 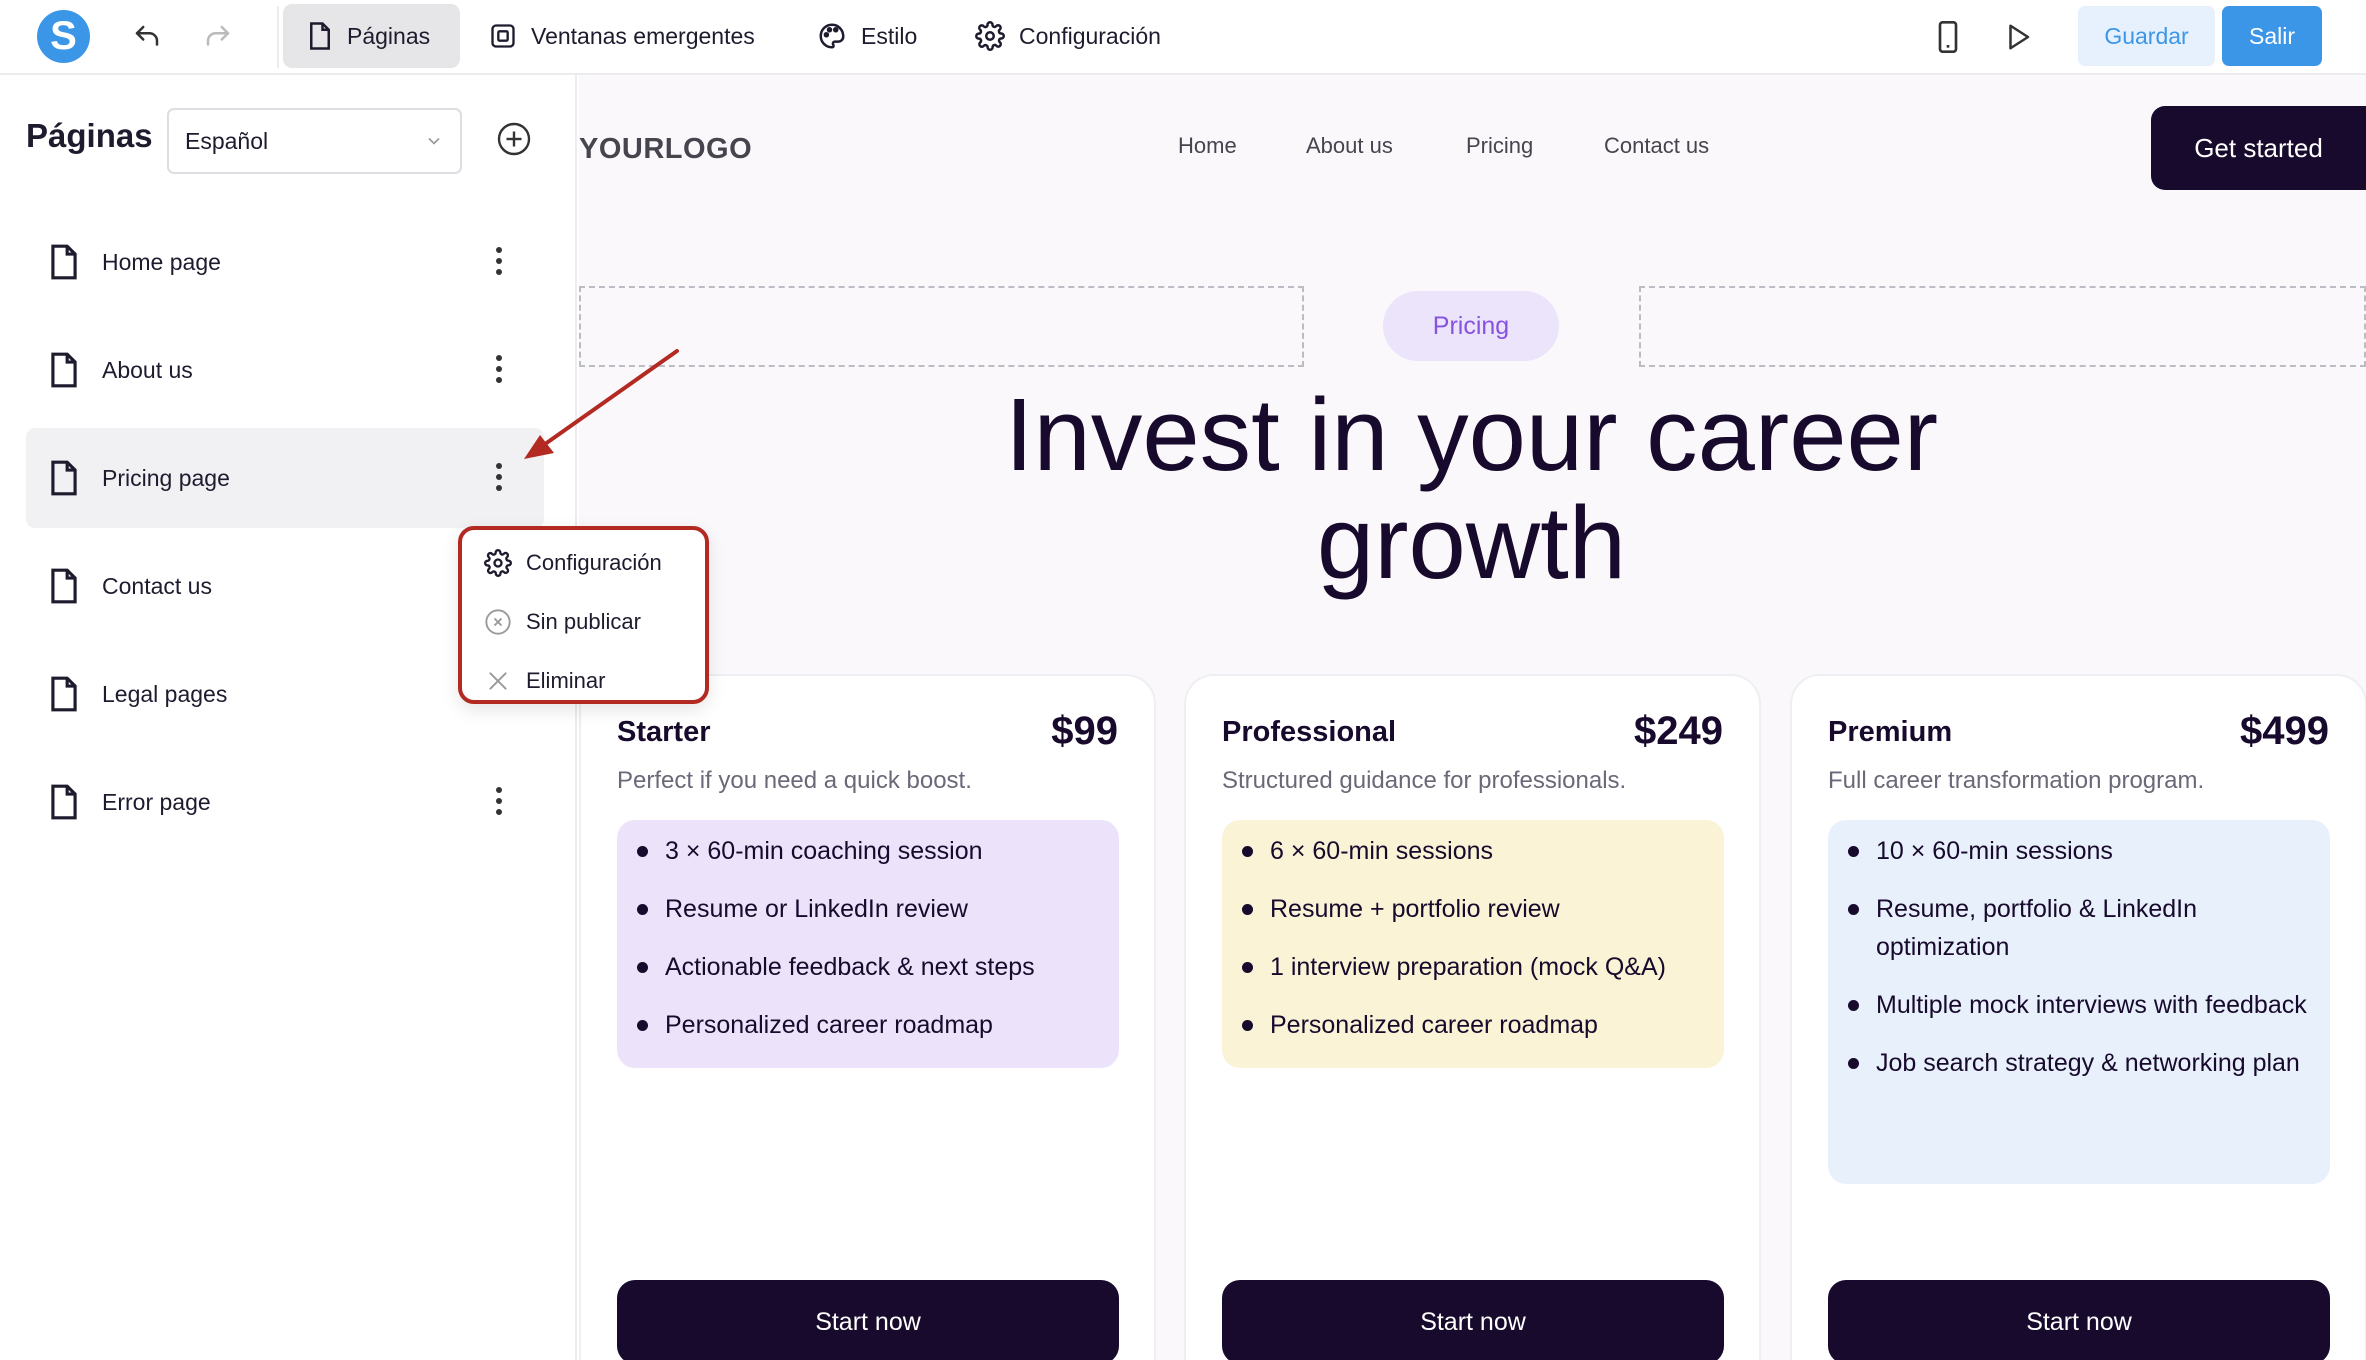 I want to click on add-page-icon, so click(x=514, y=139).